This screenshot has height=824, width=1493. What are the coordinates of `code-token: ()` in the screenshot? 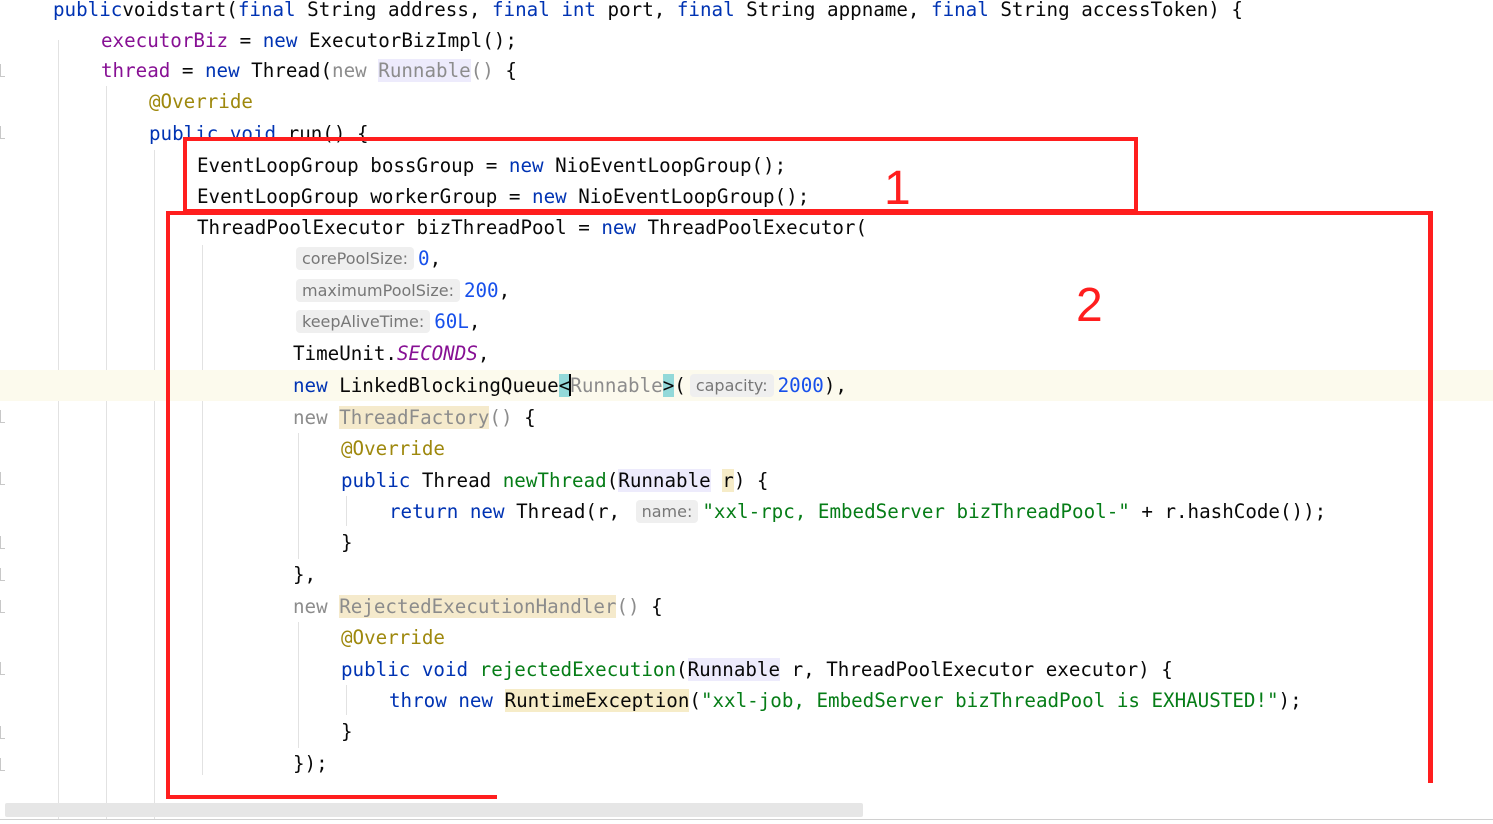 It's located at (482, 70).